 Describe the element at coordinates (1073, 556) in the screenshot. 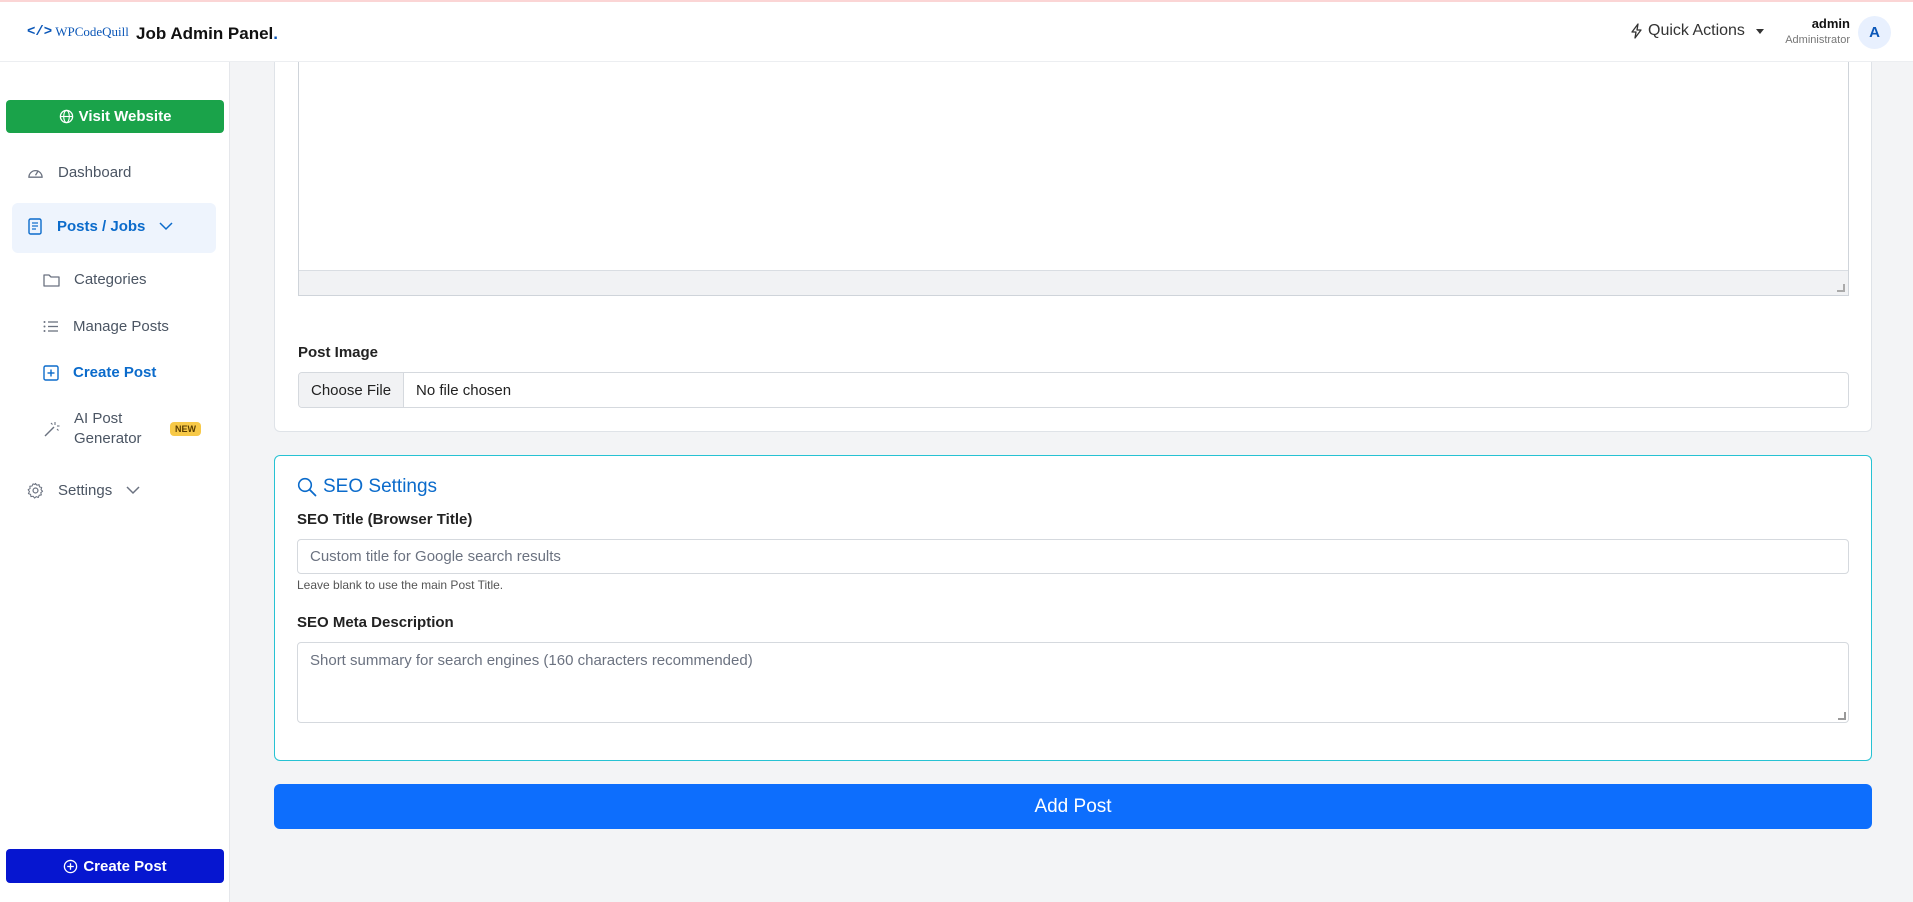

I see `seo-title-input: Custom title for Google search results` at that location.